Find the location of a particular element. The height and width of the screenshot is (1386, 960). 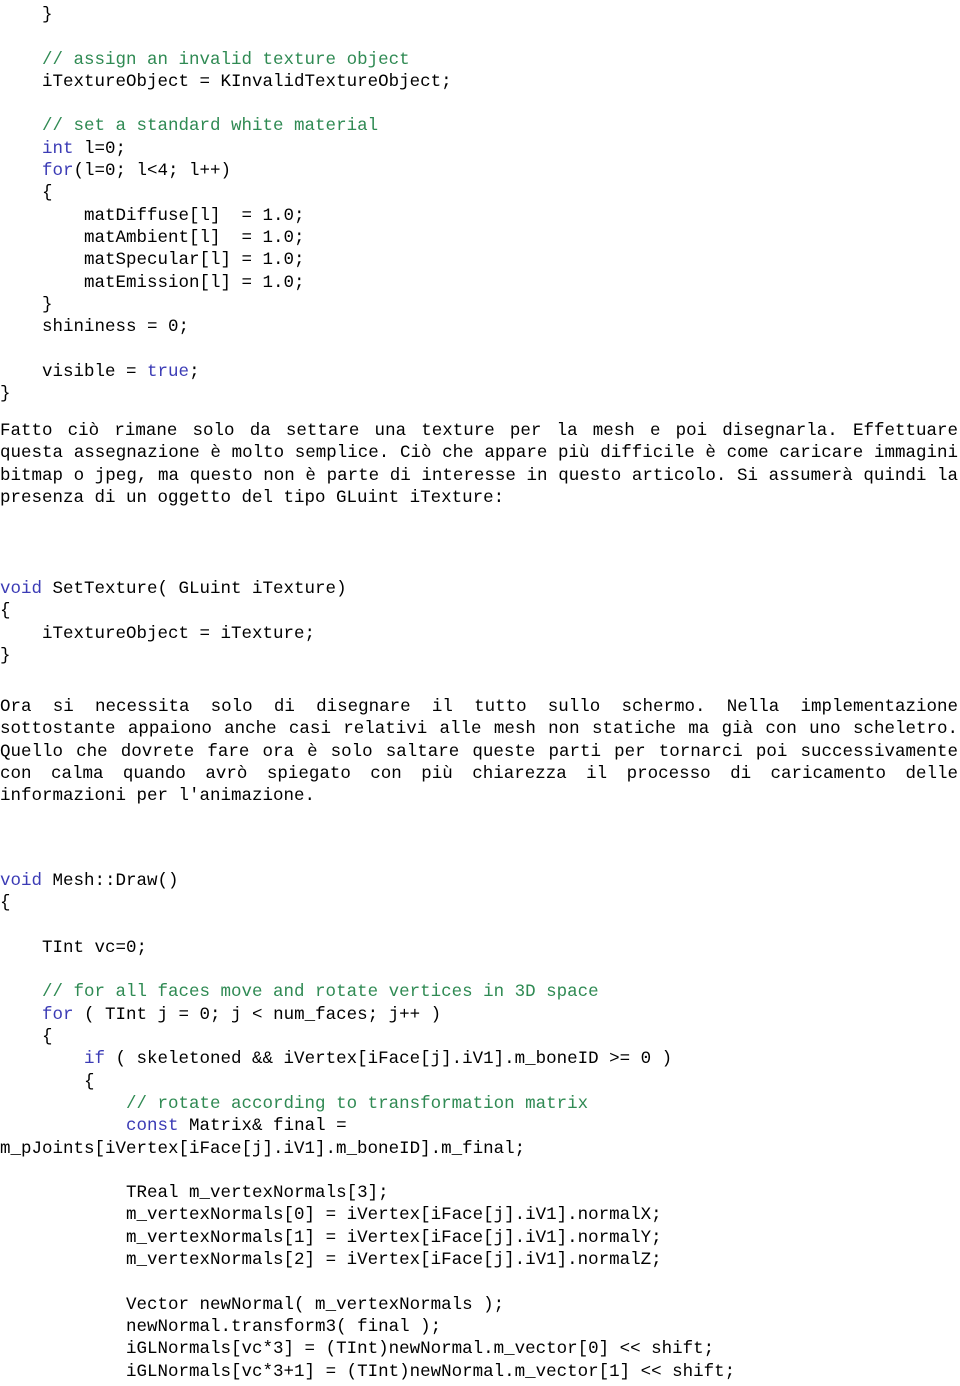

code-token-plain: newNormal.transform3( final ); is located at coordinates (284, 1326).